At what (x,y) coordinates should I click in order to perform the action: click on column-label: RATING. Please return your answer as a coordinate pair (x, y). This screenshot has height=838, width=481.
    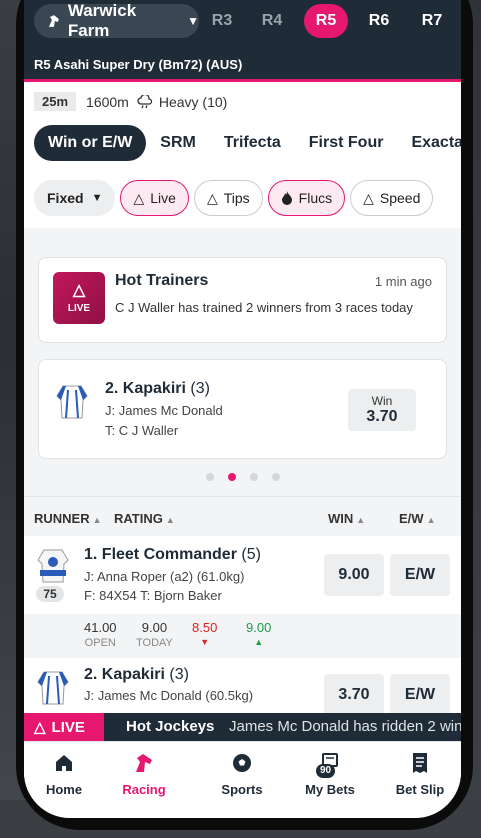
    Looking at the image, I should click on (138, 518).